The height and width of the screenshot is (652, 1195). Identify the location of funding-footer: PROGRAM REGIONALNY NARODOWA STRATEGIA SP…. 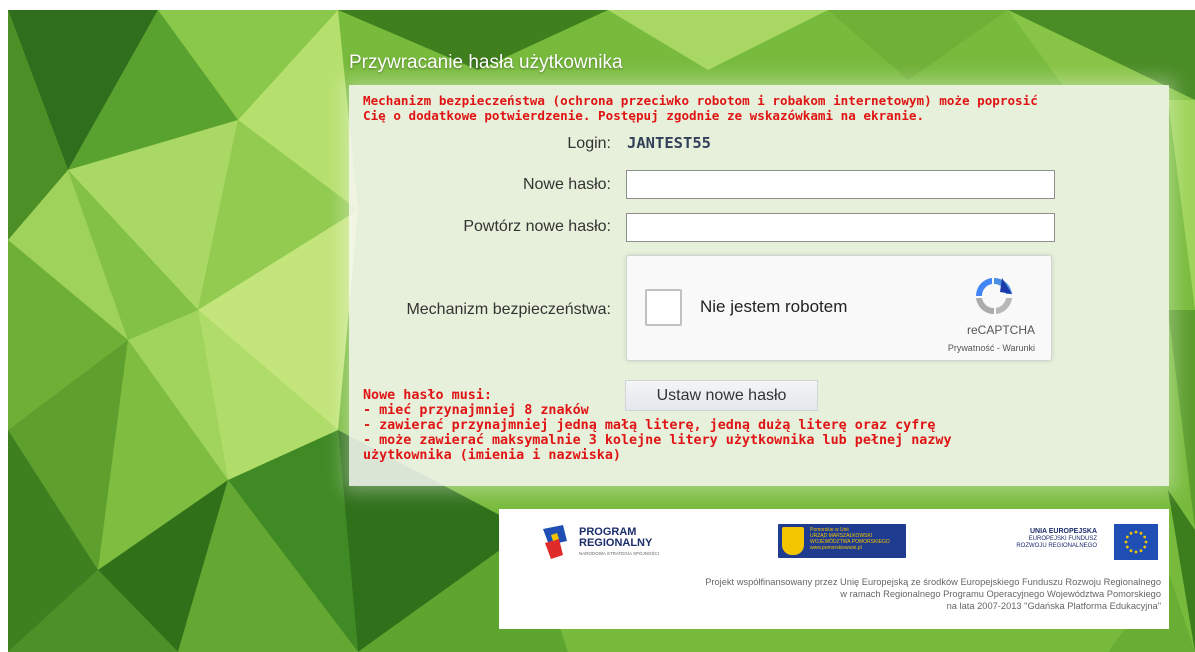
(834, 569).